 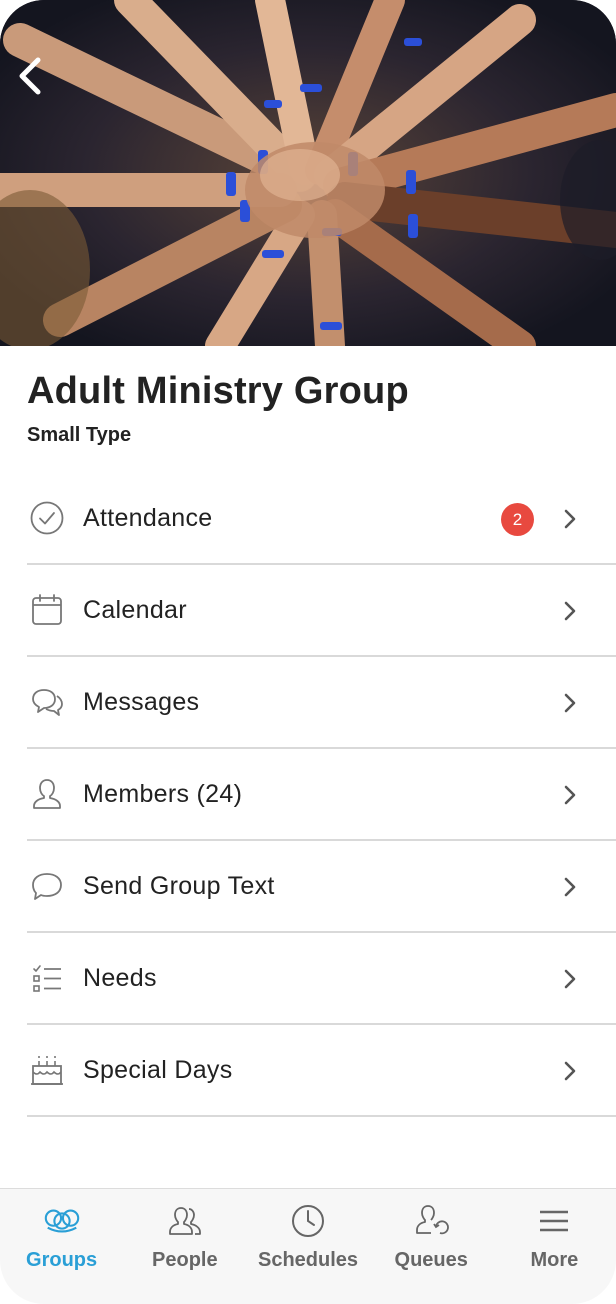 I want to click on back-button, so click(x=40, y=80).